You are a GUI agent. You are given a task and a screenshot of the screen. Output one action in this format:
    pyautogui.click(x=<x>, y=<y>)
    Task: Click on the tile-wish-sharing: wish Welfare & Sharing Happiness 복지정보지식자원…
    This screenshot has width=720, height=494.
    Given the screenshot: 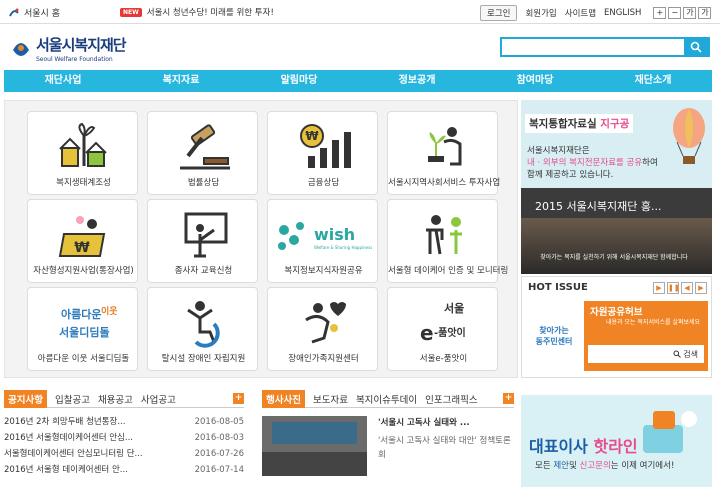 What is the action you would take?
    pyautogui.click(x=322, y=241)
    